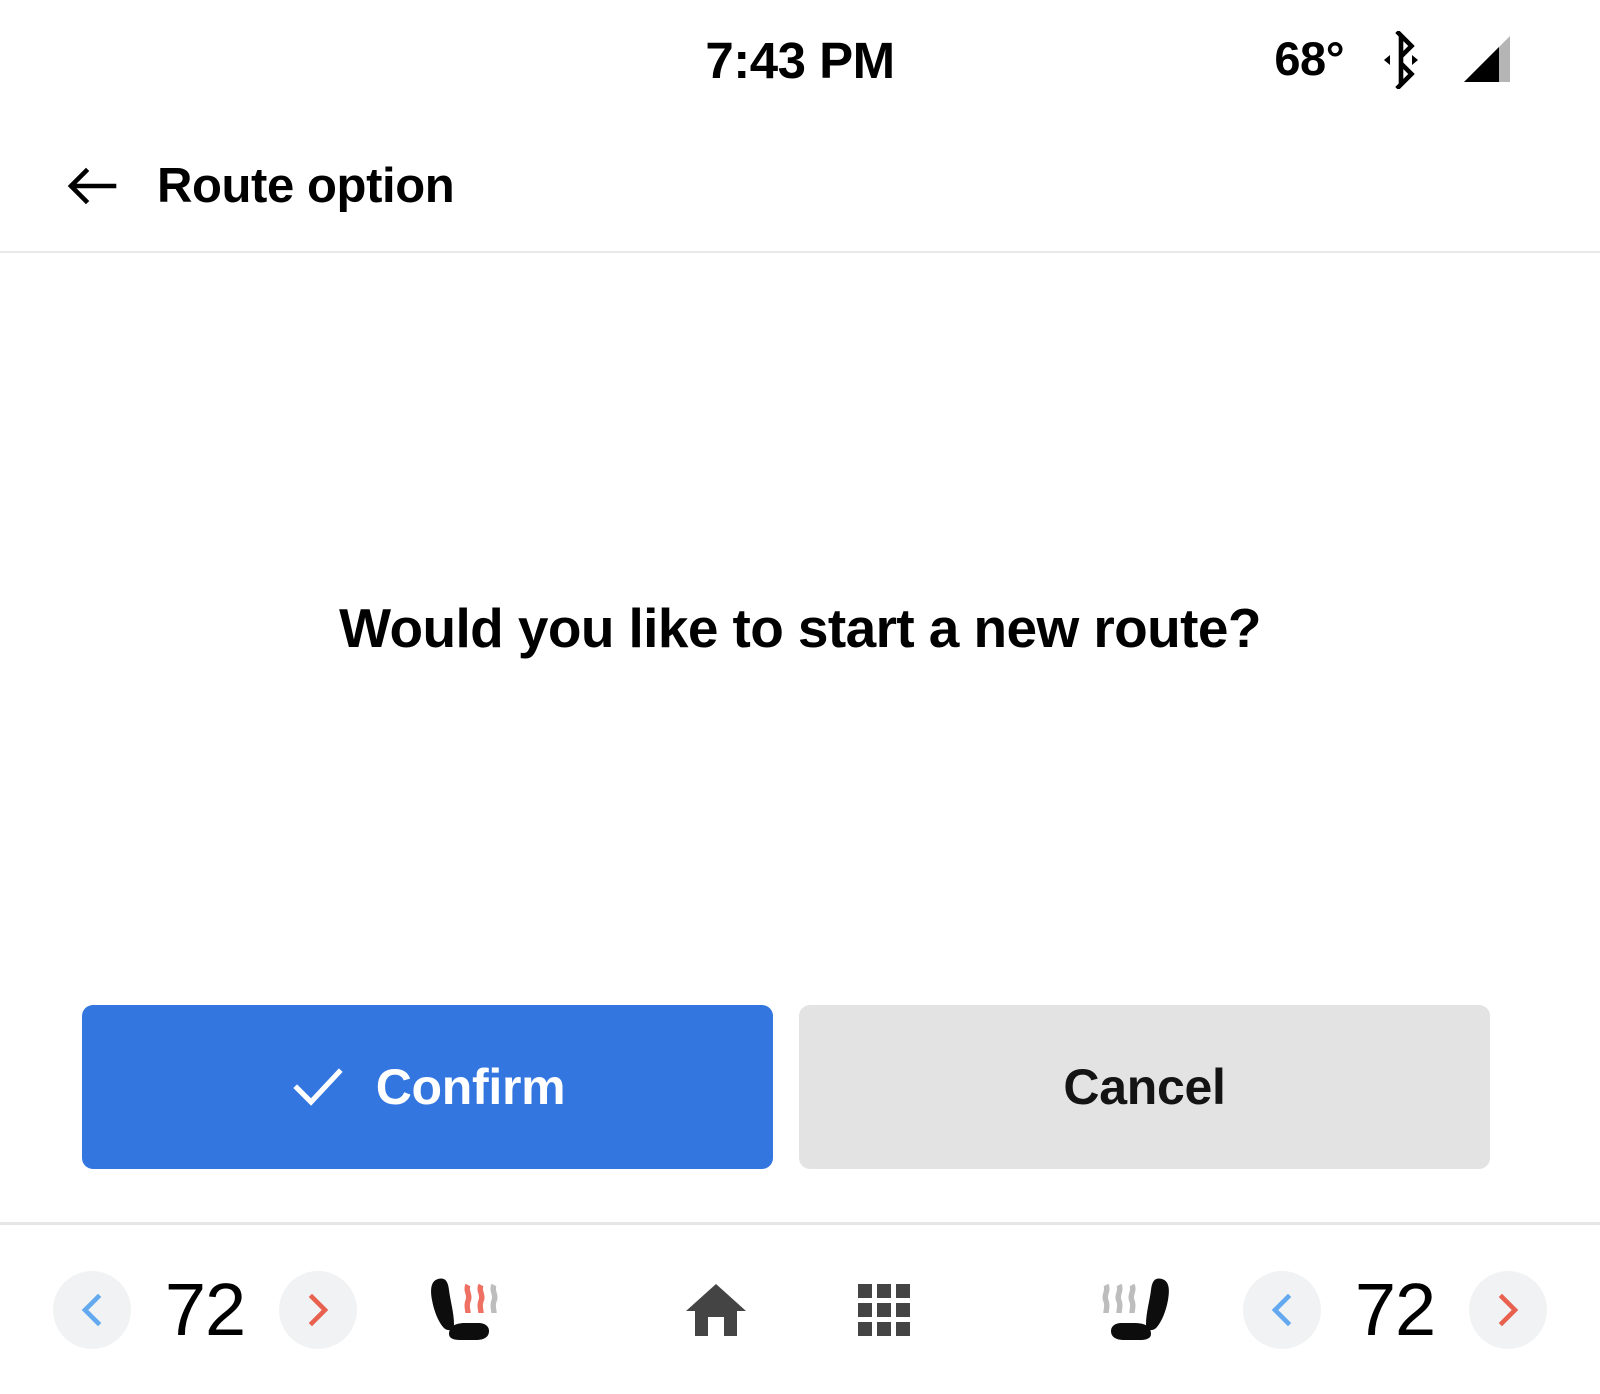 This screenshot has height=1394, width=1600. I want to click on cancel-button-label: Cancel, so click(1144, 1087).